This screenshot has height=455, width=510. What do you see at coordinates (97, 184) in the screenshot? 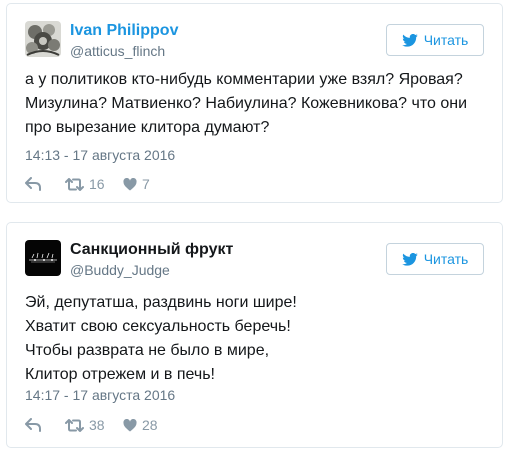
I see `retweet-count: 16` at bounding box center [97, 184].